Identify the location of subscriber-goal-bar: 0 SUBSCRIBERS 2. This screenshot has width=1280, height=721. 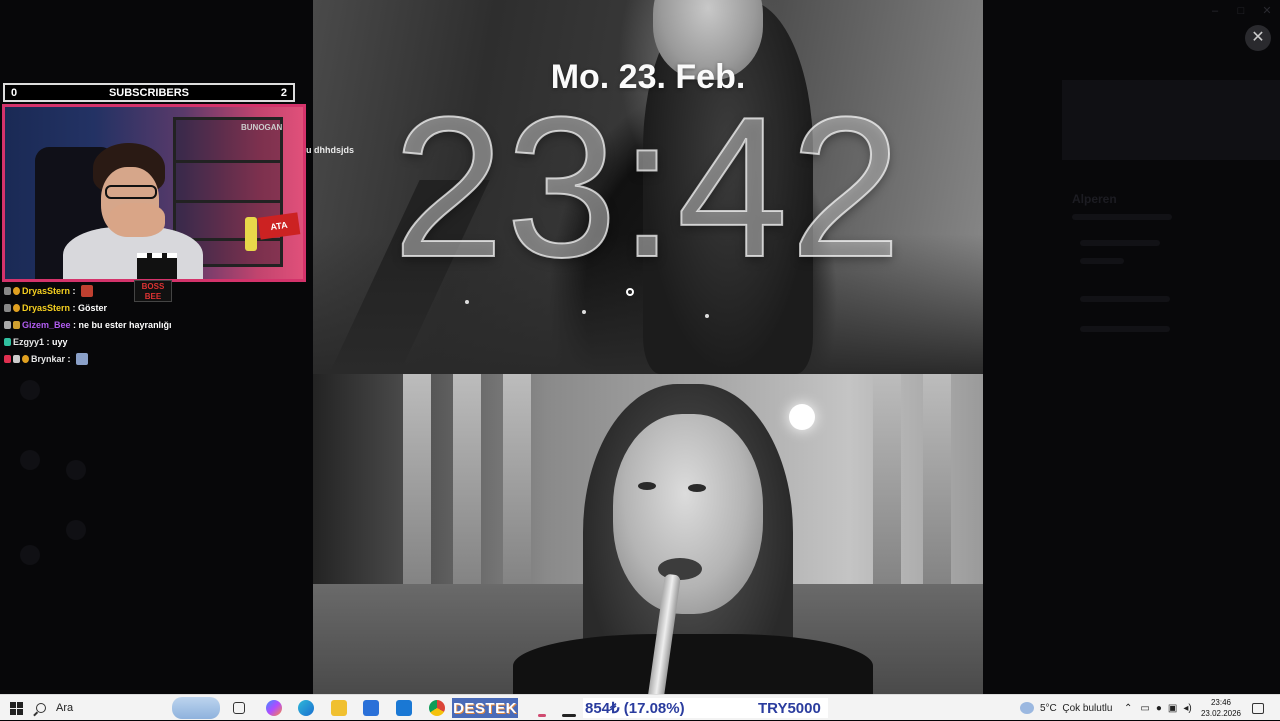
(149, 92).